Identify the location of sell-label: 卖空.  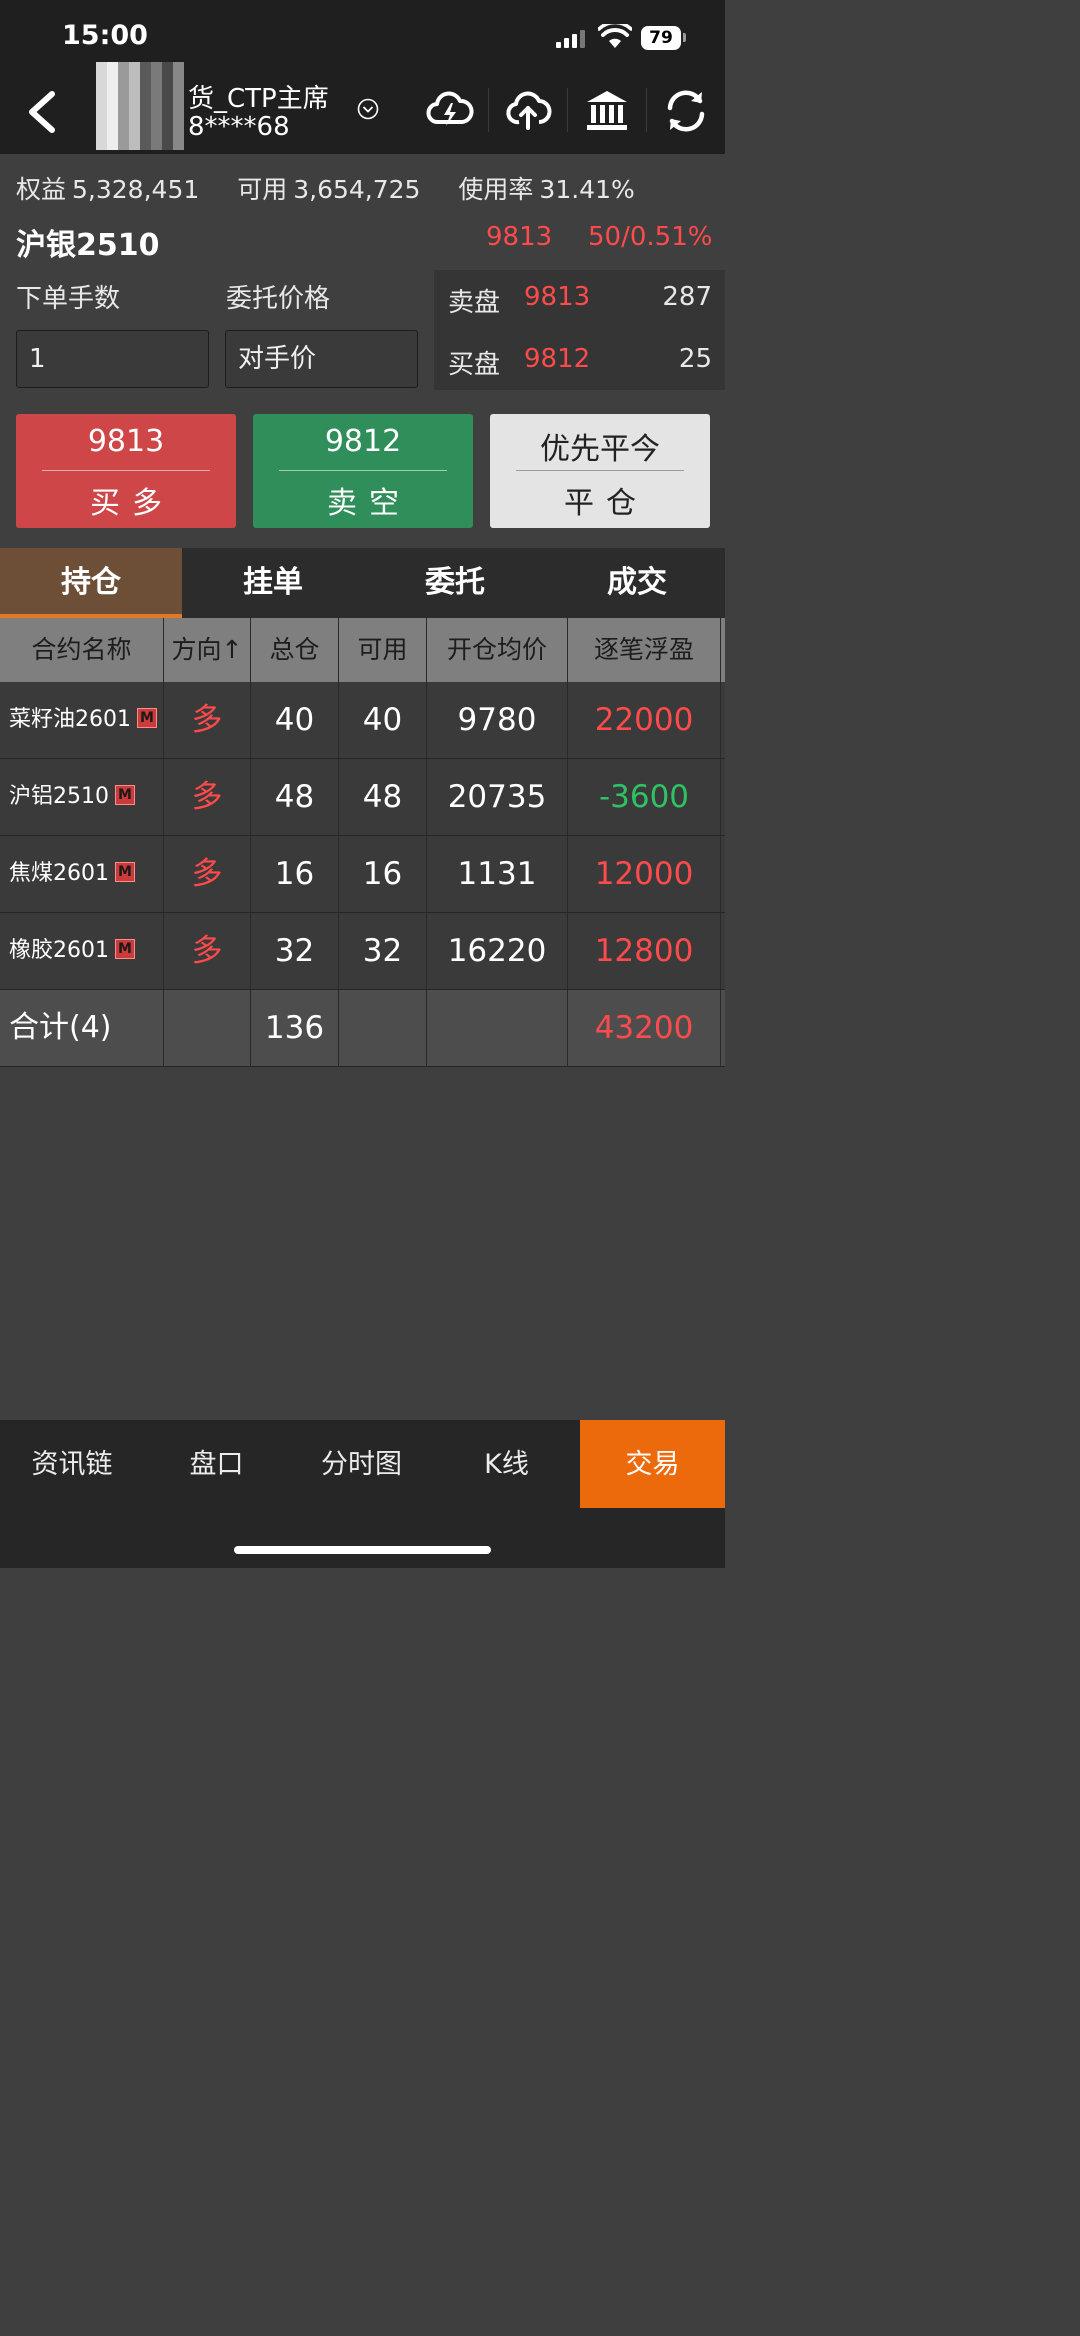
(369, 503).